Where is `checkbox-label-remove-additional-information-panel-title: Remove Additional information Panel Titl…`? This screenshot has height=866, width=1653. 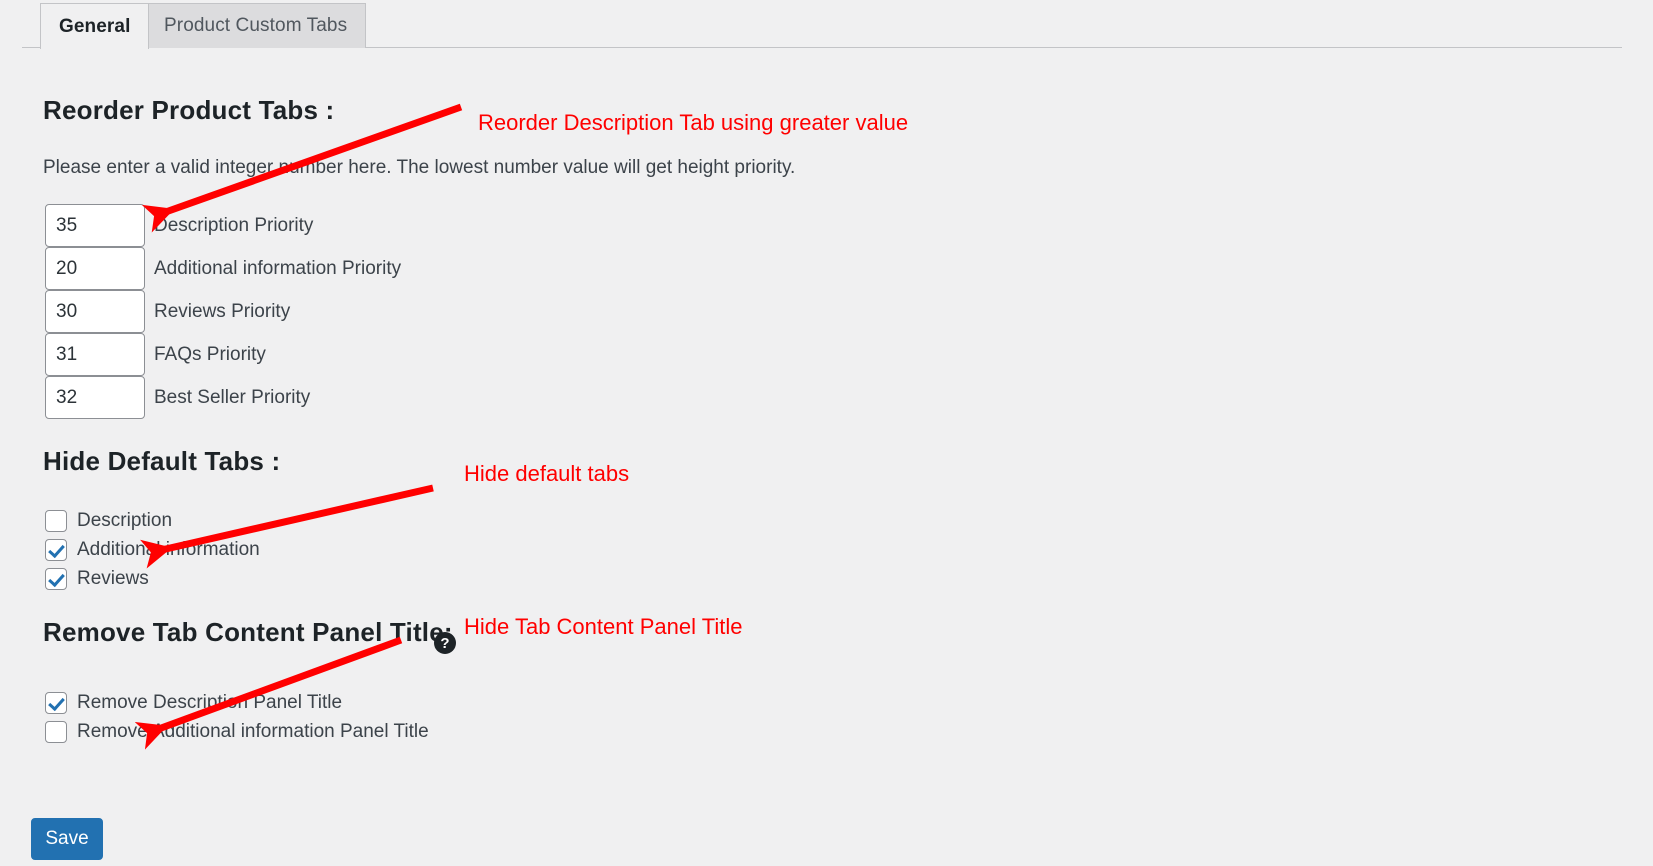
checkbox-label-remove-additional-information-panel-title: Remove Additional information Panel Titl… is located at coordinates (253, 731).